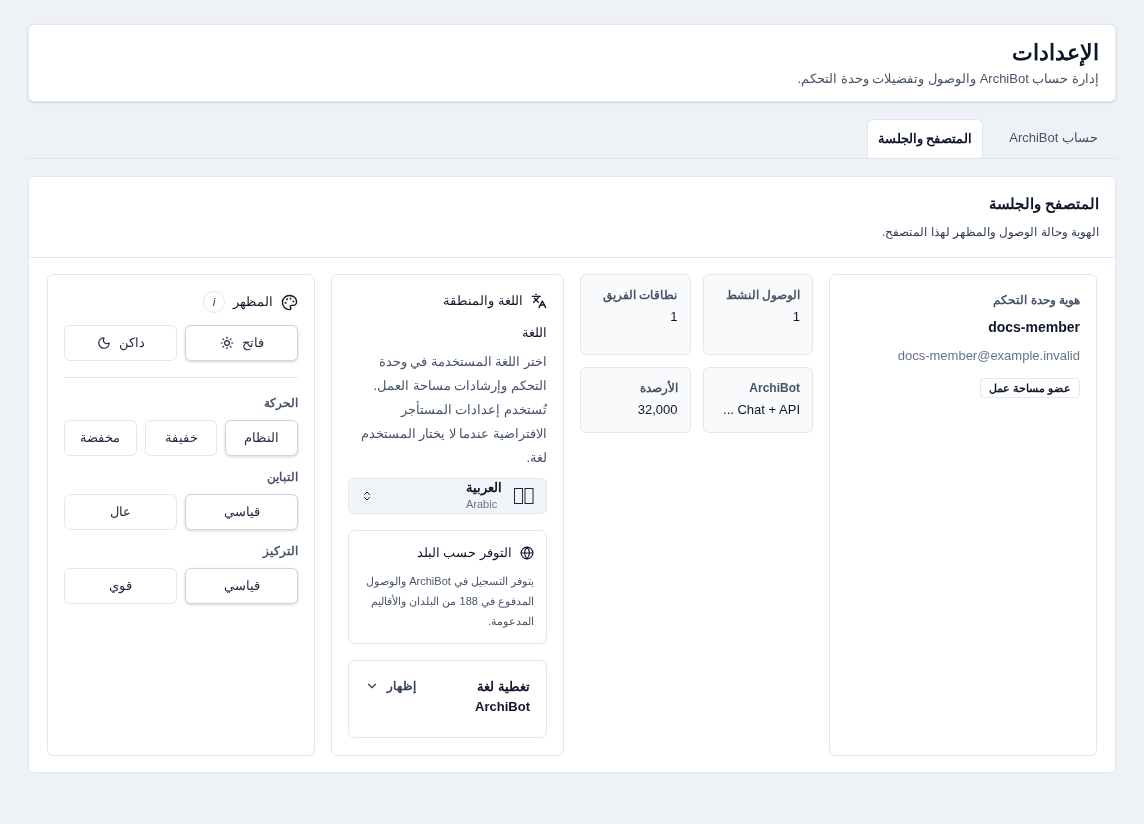 This screenshot has height=824, width=1144. What do you see at coordinates (253, 302) in the screenshot?
I see `panel-title: المظهر` at bounding box center [253, 302].